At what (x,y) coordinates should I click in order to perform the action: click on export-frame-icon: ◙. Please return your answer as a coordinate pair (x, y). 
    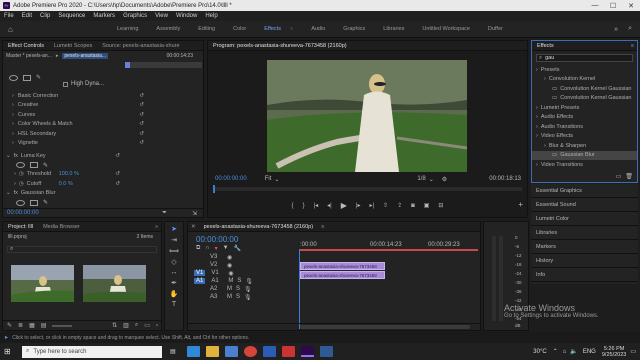
    Looking at the image, I should click on (413, 206).